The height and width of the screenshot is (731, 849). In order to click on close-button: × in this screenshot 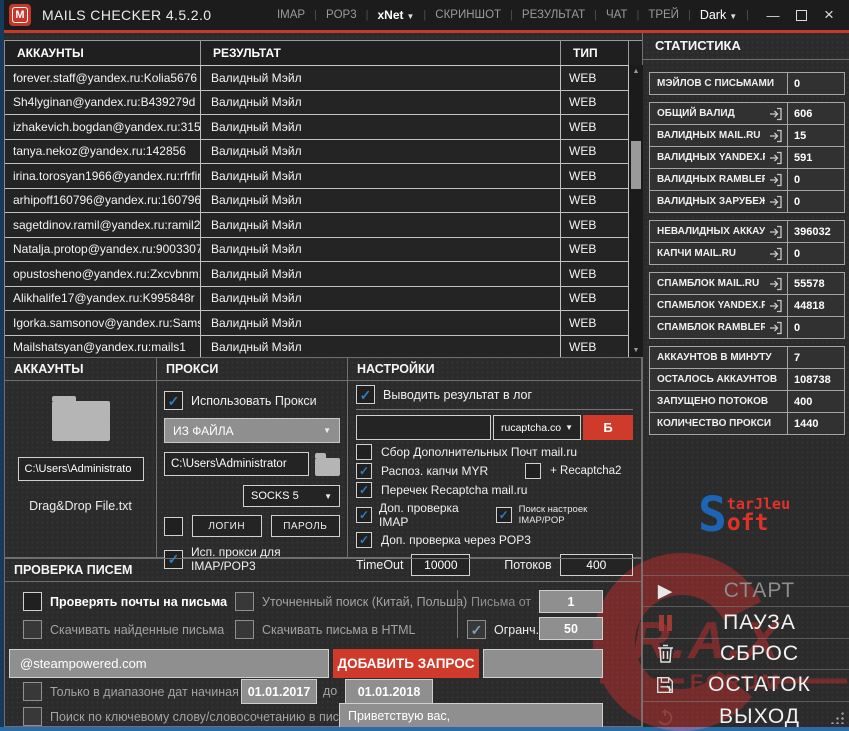, I will do `click(829, 15)`.